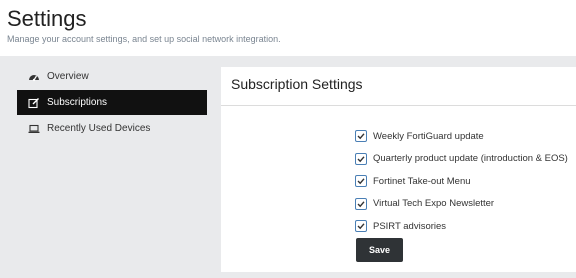 Image resolution: width=576 pixels, height=278 pixels. I want to click on sidebar-item-recently-used-devices: Recently Used Devices, so click(112, 128).